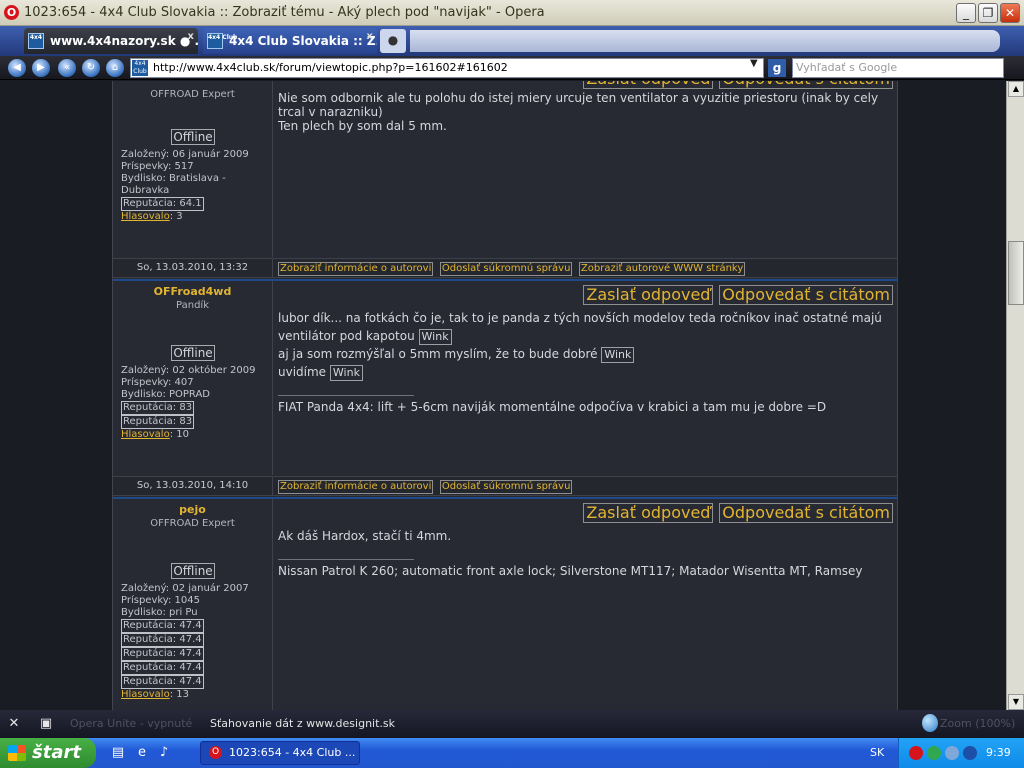  What do you see at coordinates (115, 68) in the screenshot?
I see `home-icon: ⌂` at bounding box center [115, 68].